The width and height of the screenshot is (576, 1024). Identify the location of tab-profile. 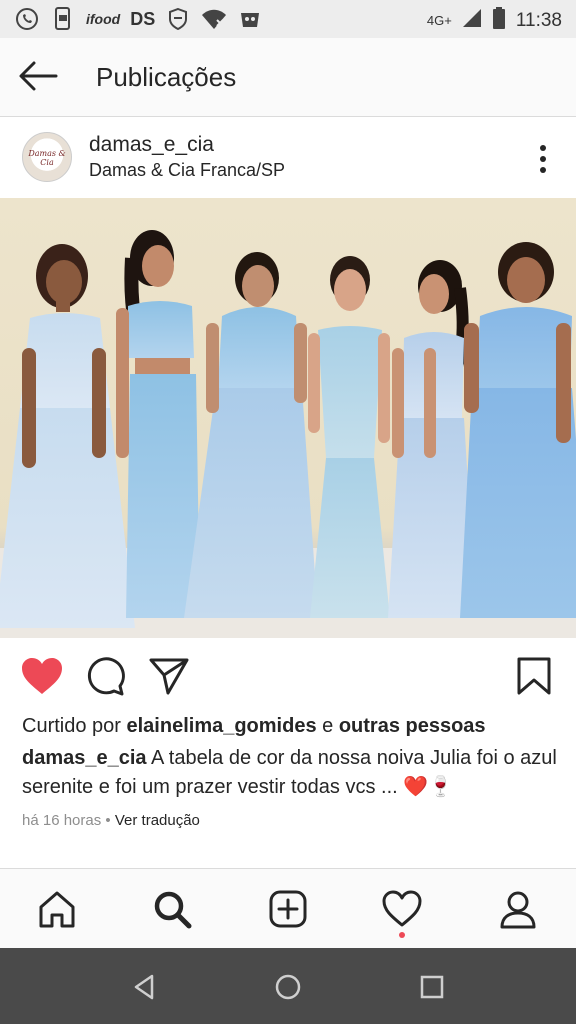
(518, 909).